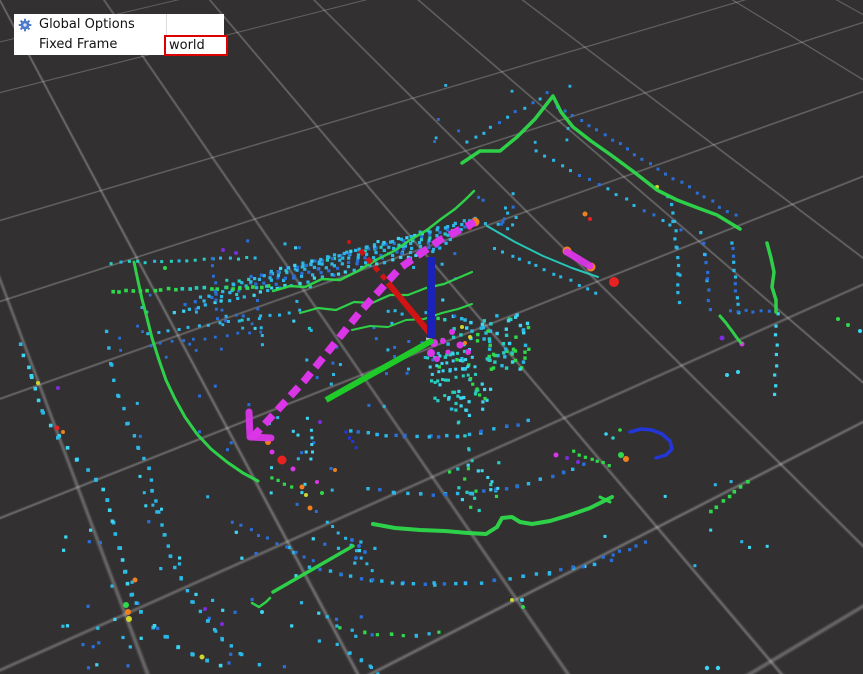 Image resolution: width=863 pixels, height=674 pixels. What do you see at coordinates (87, 24) in the screenshot?
I see `global-options-label: Global Options` at bounding box center [87, 24].